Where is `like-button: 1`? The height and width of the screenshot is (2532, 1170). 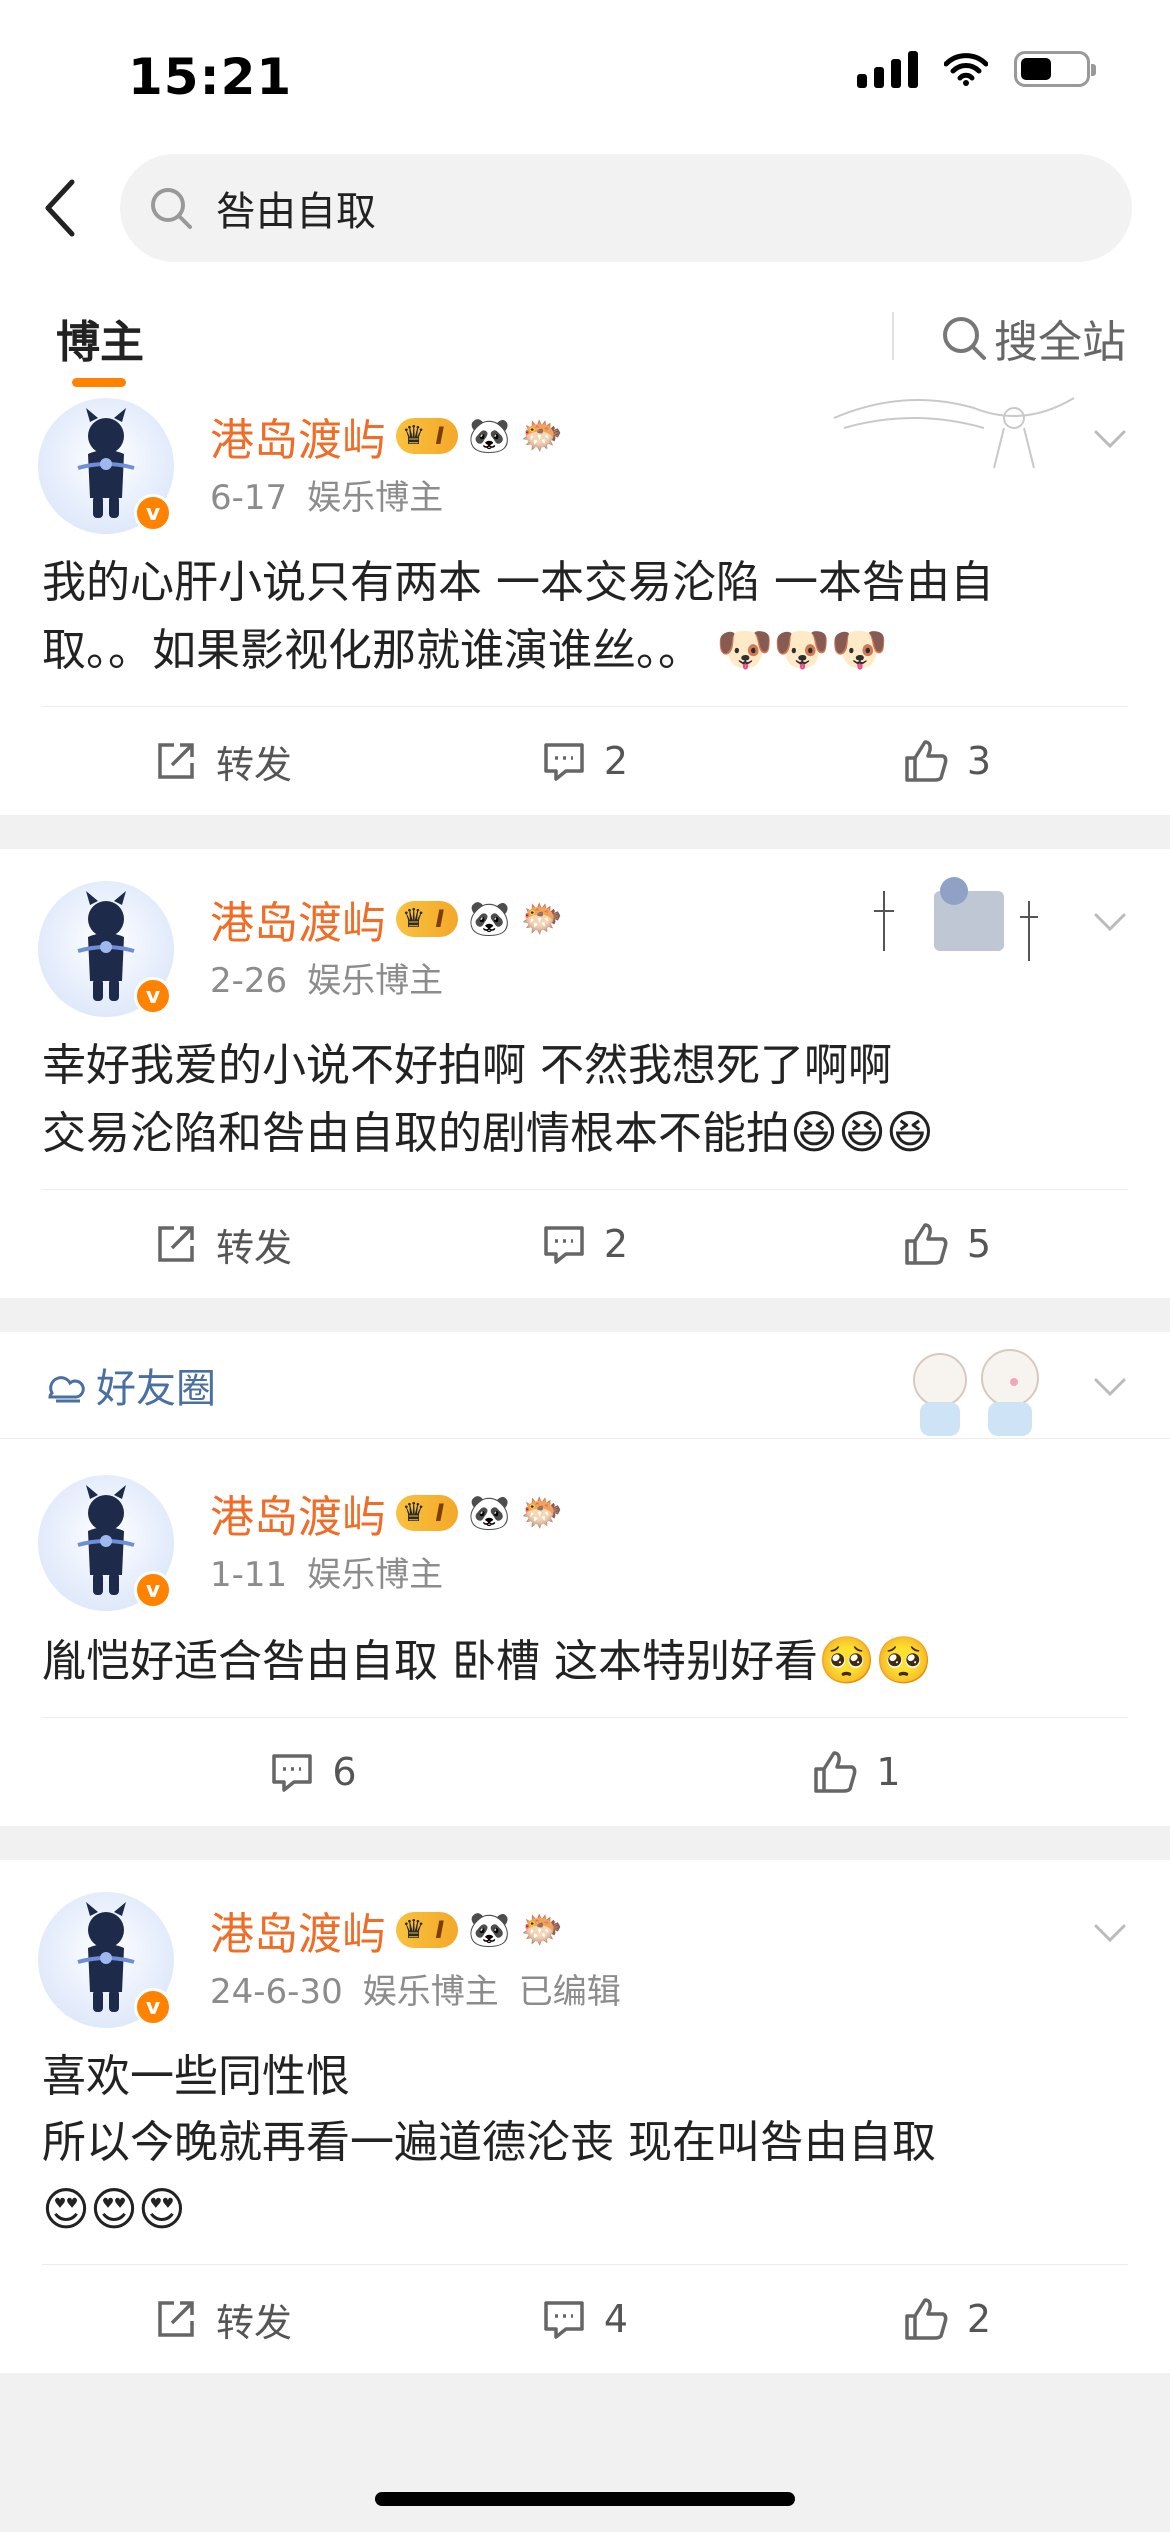
like-button: 1 is located at coordinates (856, 1772).